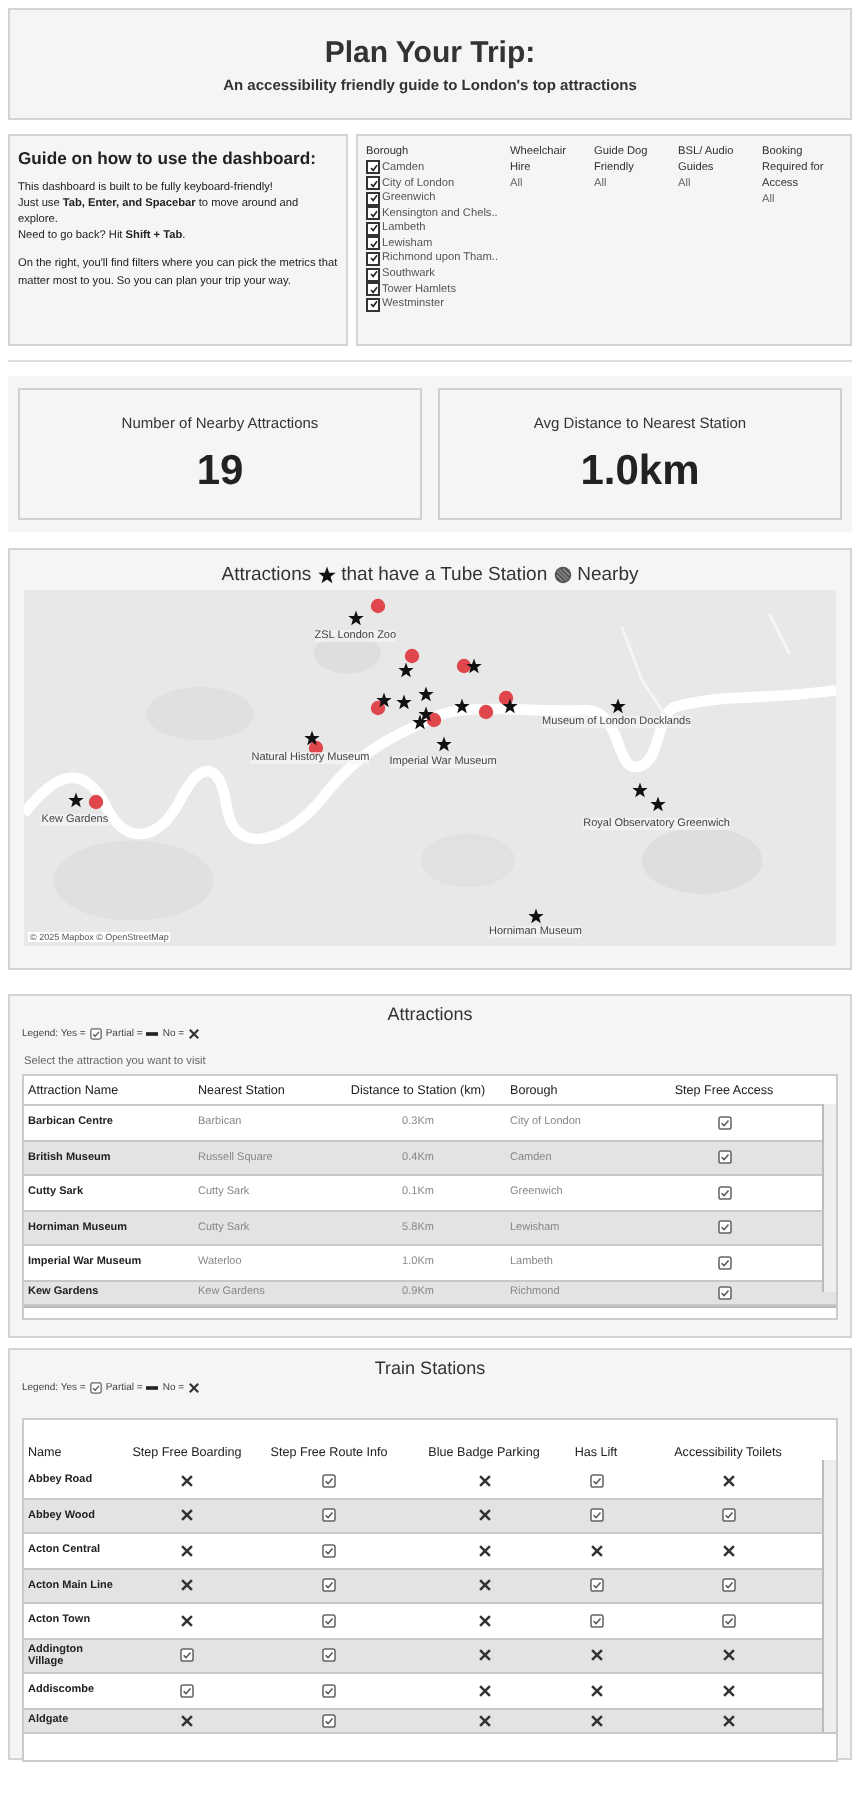 Image resolution: width=860 pixels, height=1802 pixels. What do you see at coordinates (430, 1014) in the screenshot?
I see `section-title: Attractions` at bounding box center [430, 1014].